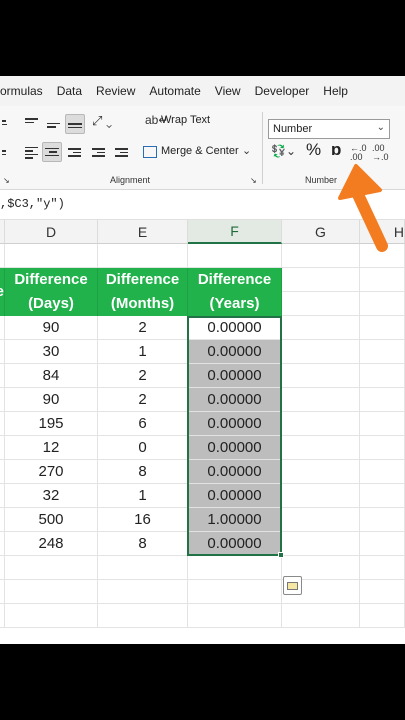 The image size is (405, 720). Describe the element at coordinates (69, 91) in the screenshot. I see `tab-data: Data` at that location.